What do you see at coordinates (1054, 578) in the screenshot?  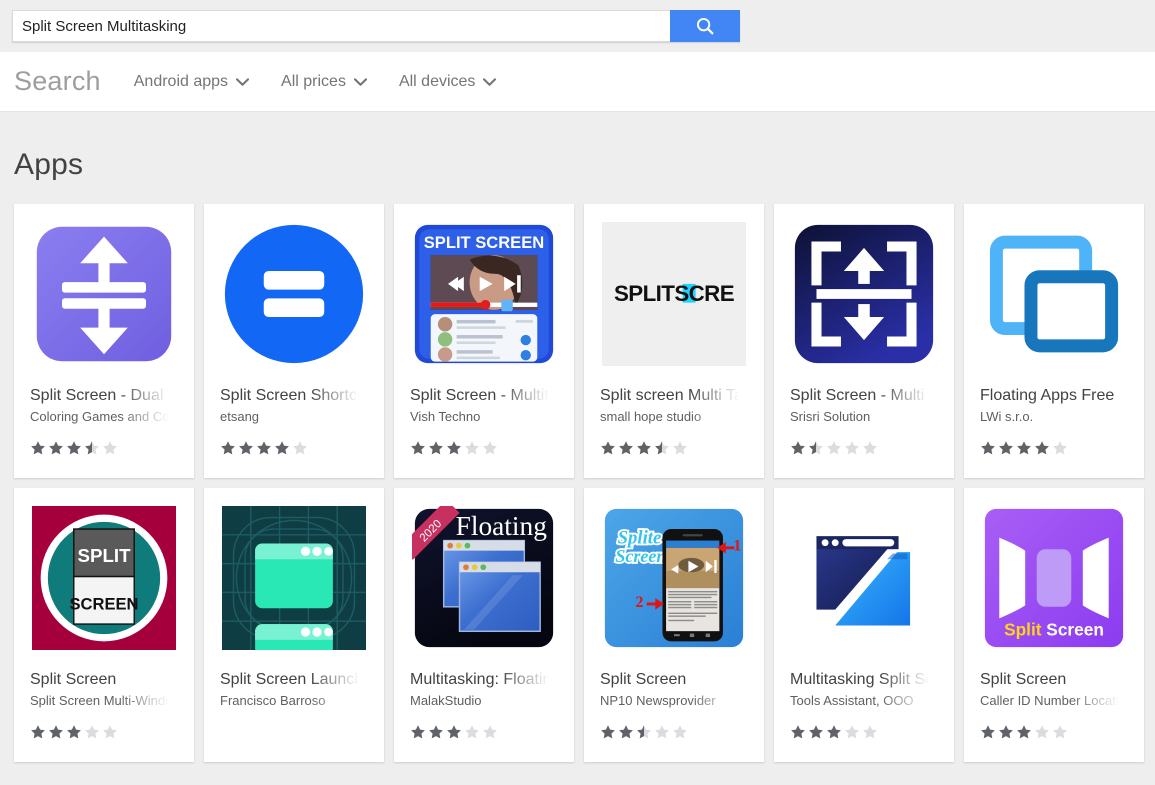 I see `split-screen-purple-panels-icon: Split Screen` at bounding box center [1054, 578].